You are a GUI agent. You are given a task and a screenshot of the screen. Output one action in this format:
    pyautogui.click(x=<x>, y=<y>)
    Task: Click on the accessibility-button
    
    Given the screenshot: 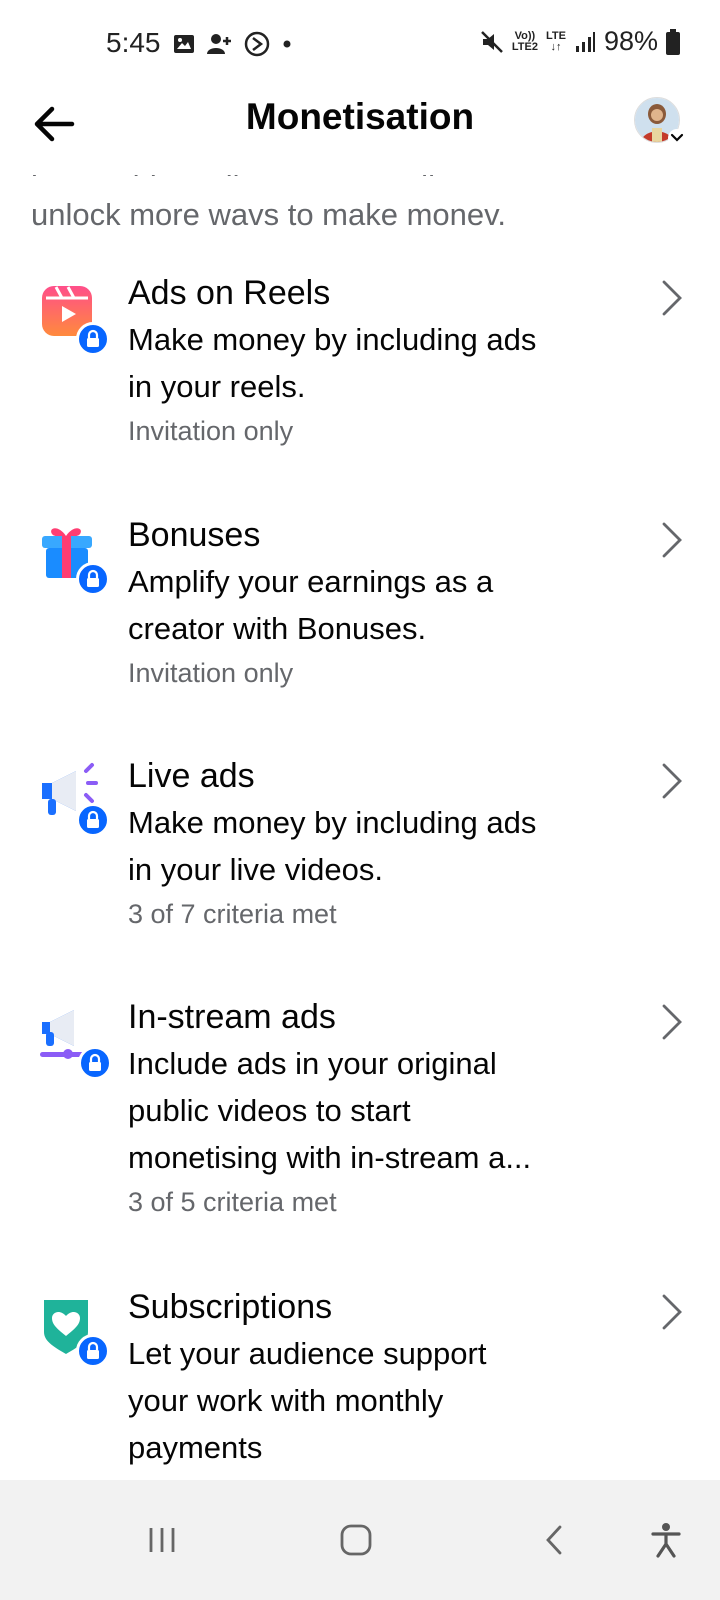 What is the action you would take?
    pyautogui.click(x=666, y=1540)
    